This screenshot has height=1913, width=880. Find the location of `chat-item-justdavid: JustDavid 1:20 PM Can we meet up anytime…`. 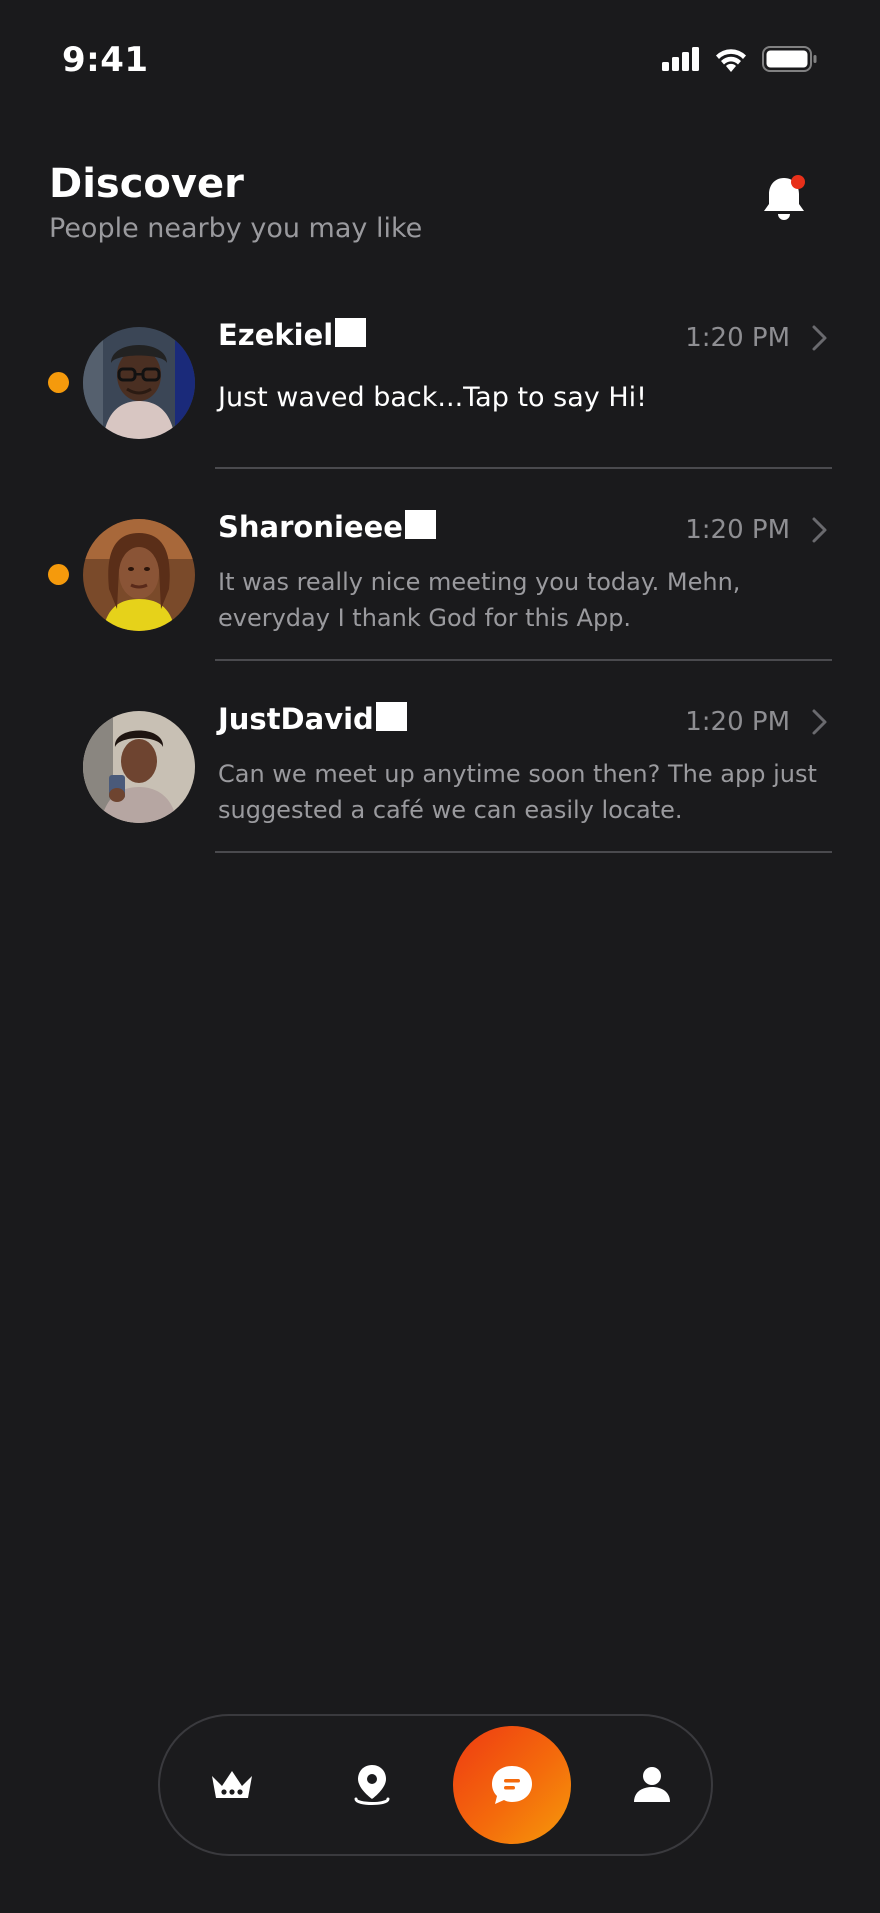

chat-item-justdavid: JustDavid 1:20 PM Can we meet up anytime… is located at coordinates (440, 770).